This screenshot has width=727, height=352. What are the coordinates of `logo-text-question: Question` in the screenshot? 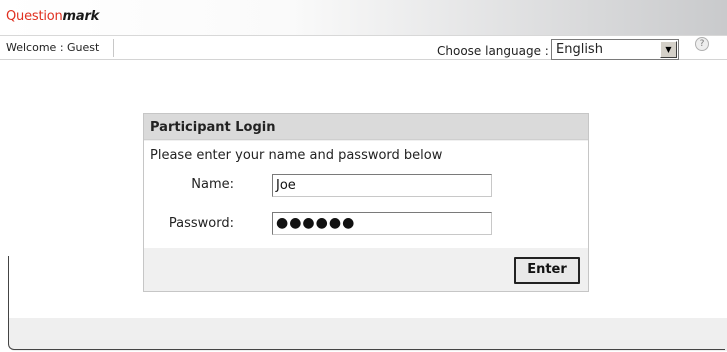 It's located at (34, 16).